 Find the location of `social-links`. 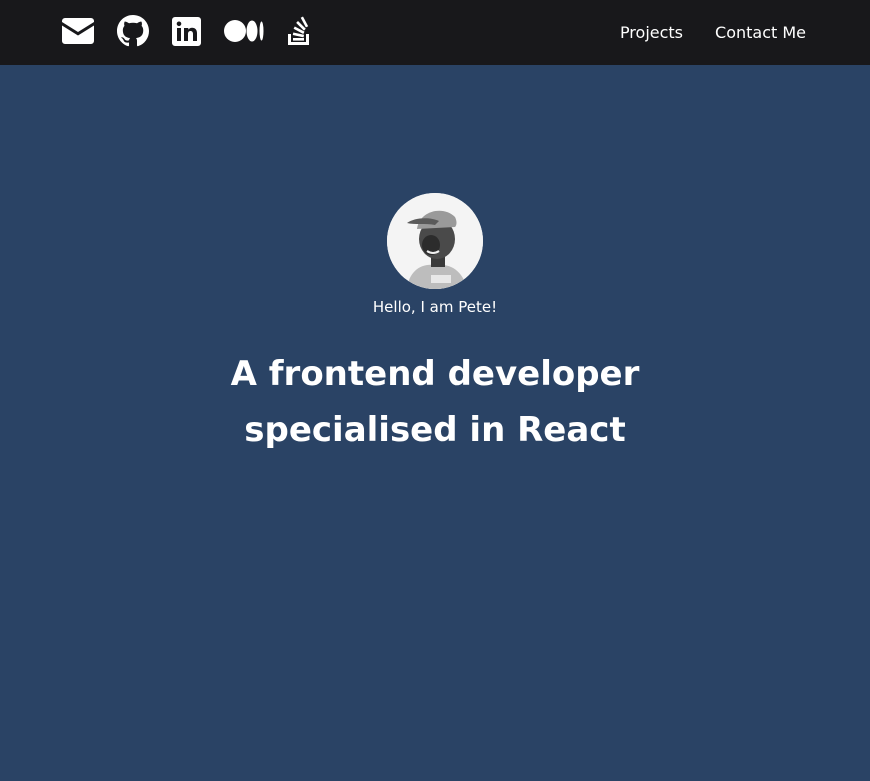

social-links is located at coordinates (199, 31).